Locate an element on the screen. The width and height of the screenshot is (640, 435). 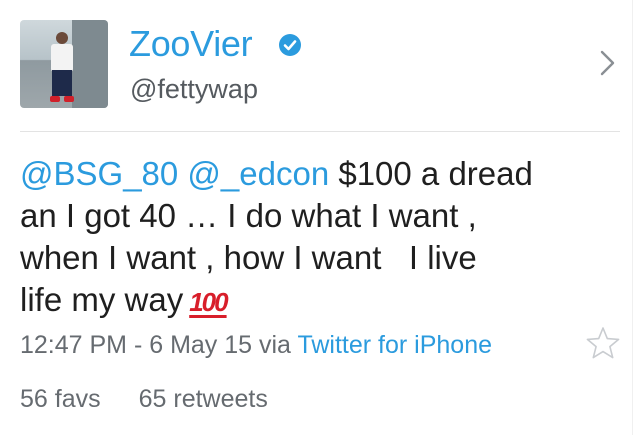
verified-badge-icon is located at coordinates (290, 45).